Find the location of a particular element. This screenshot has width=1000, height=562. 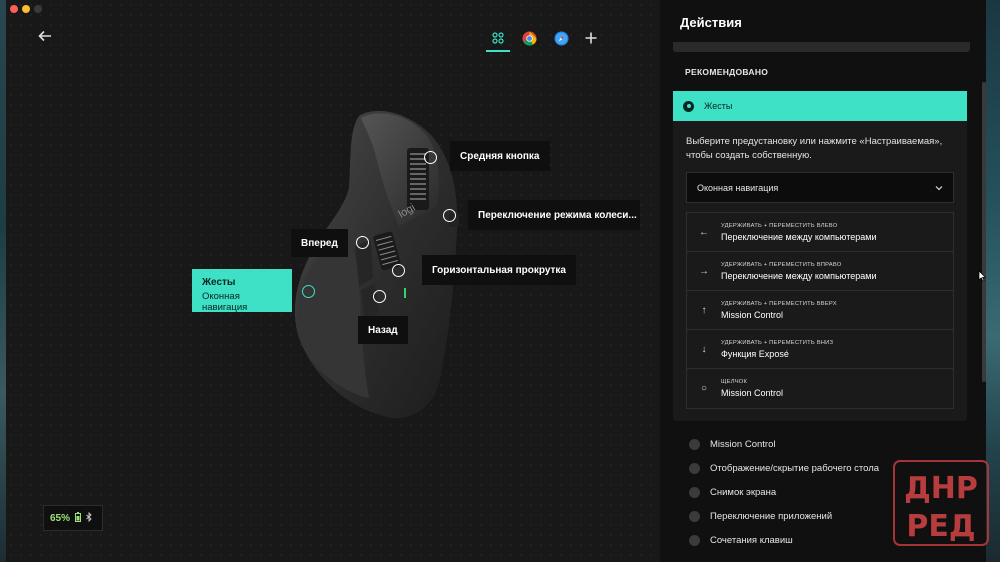

preset-select: Оконная навигация is located at coordinates (820, 187).